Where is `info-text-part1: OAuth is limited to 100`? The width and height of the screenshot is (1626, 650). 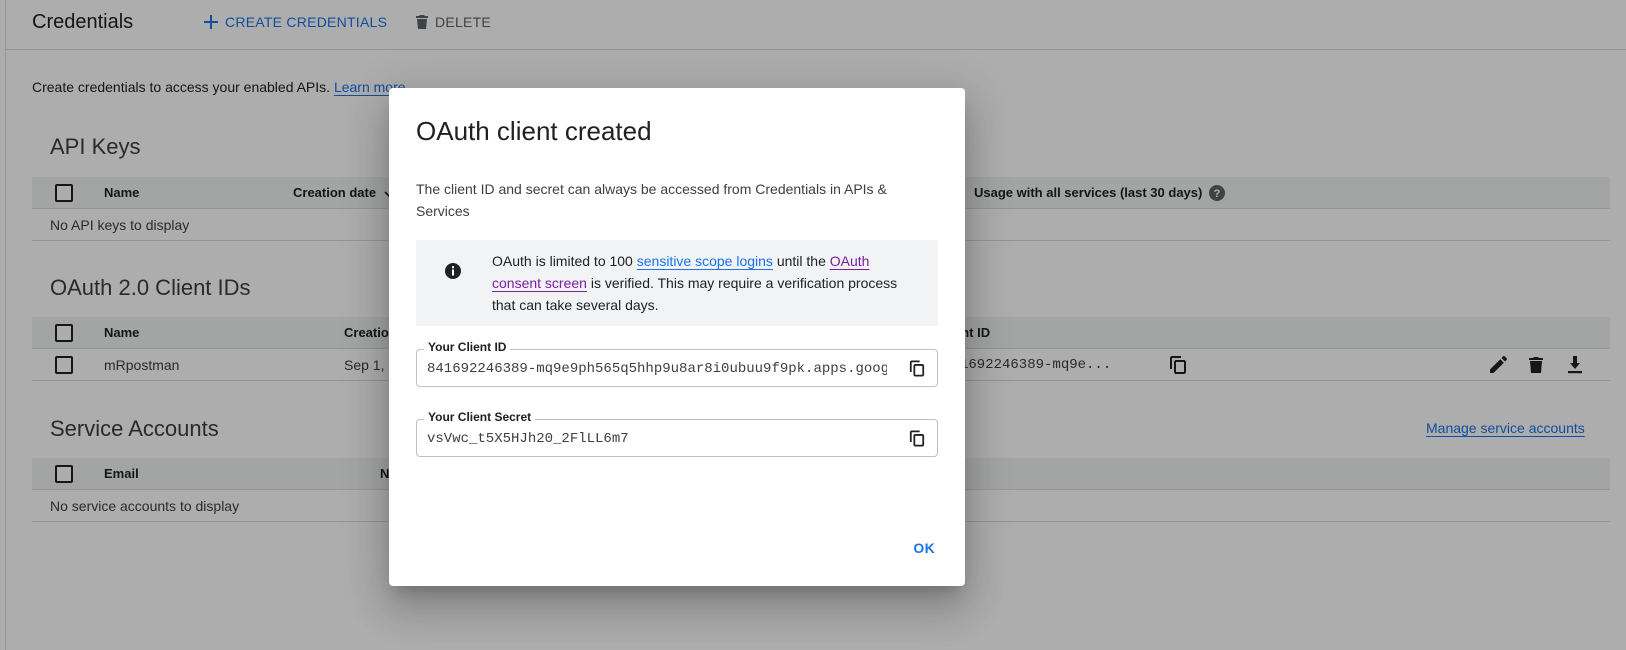 info-text-part1: OAuth is limited to 100 is located at coordinates (564, 261).